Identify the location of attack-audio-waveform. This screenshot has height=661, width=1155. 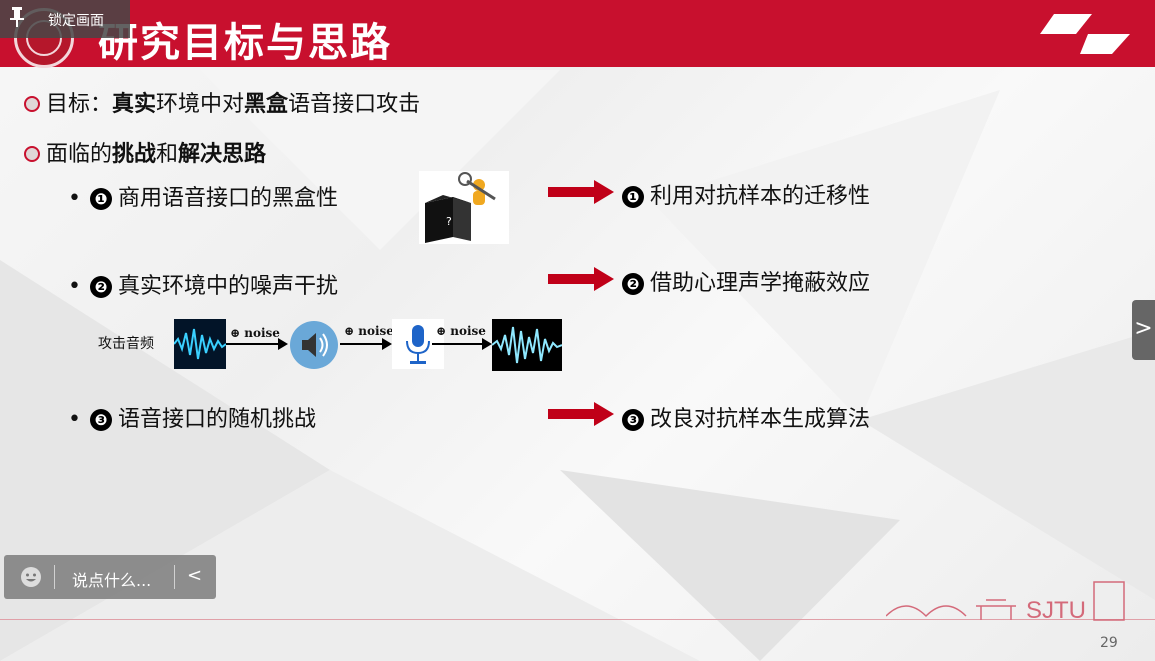
(200, 344).